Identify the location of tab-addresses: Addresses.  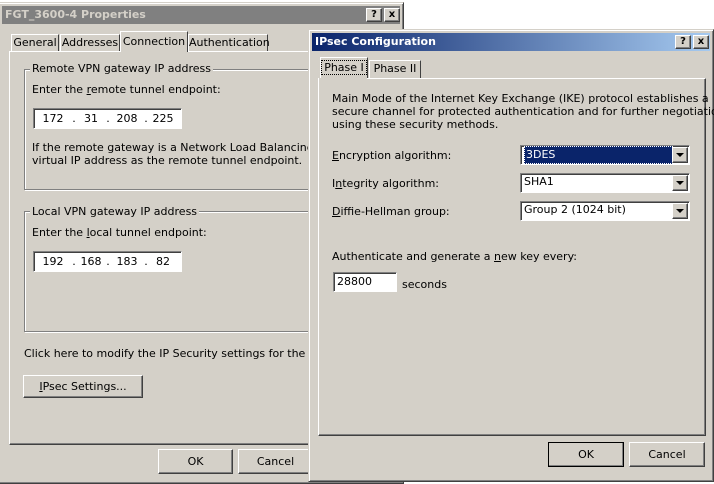
(90, 43).